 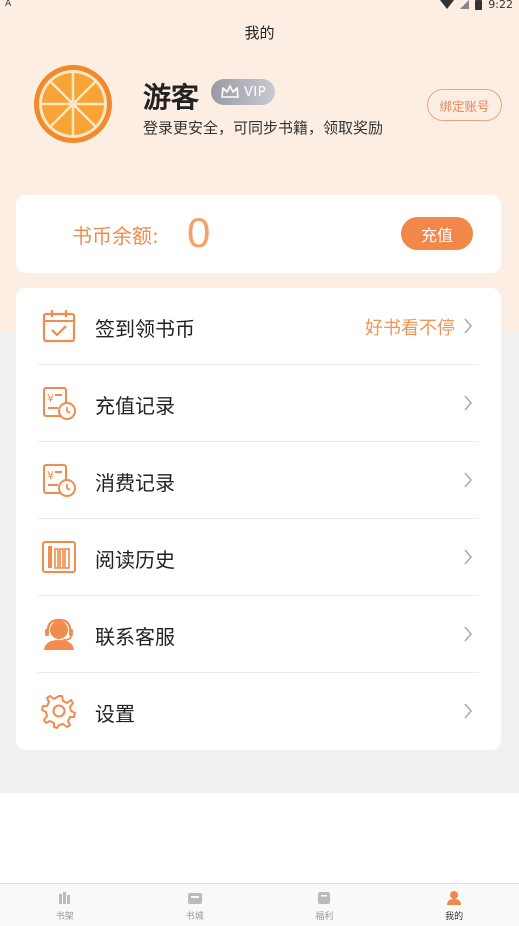 What do you see at coordinates (454, 898) in the screenshot?
I see `profile-icon` at bounding box center [454, 898].